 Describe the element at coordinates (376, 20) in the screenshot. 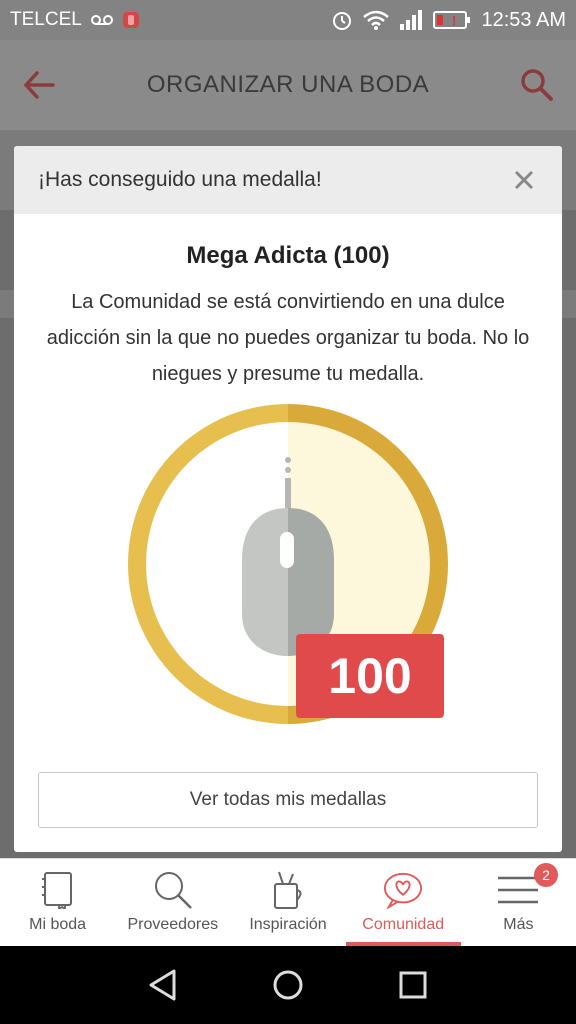

I see `wifi-icon` at that location.